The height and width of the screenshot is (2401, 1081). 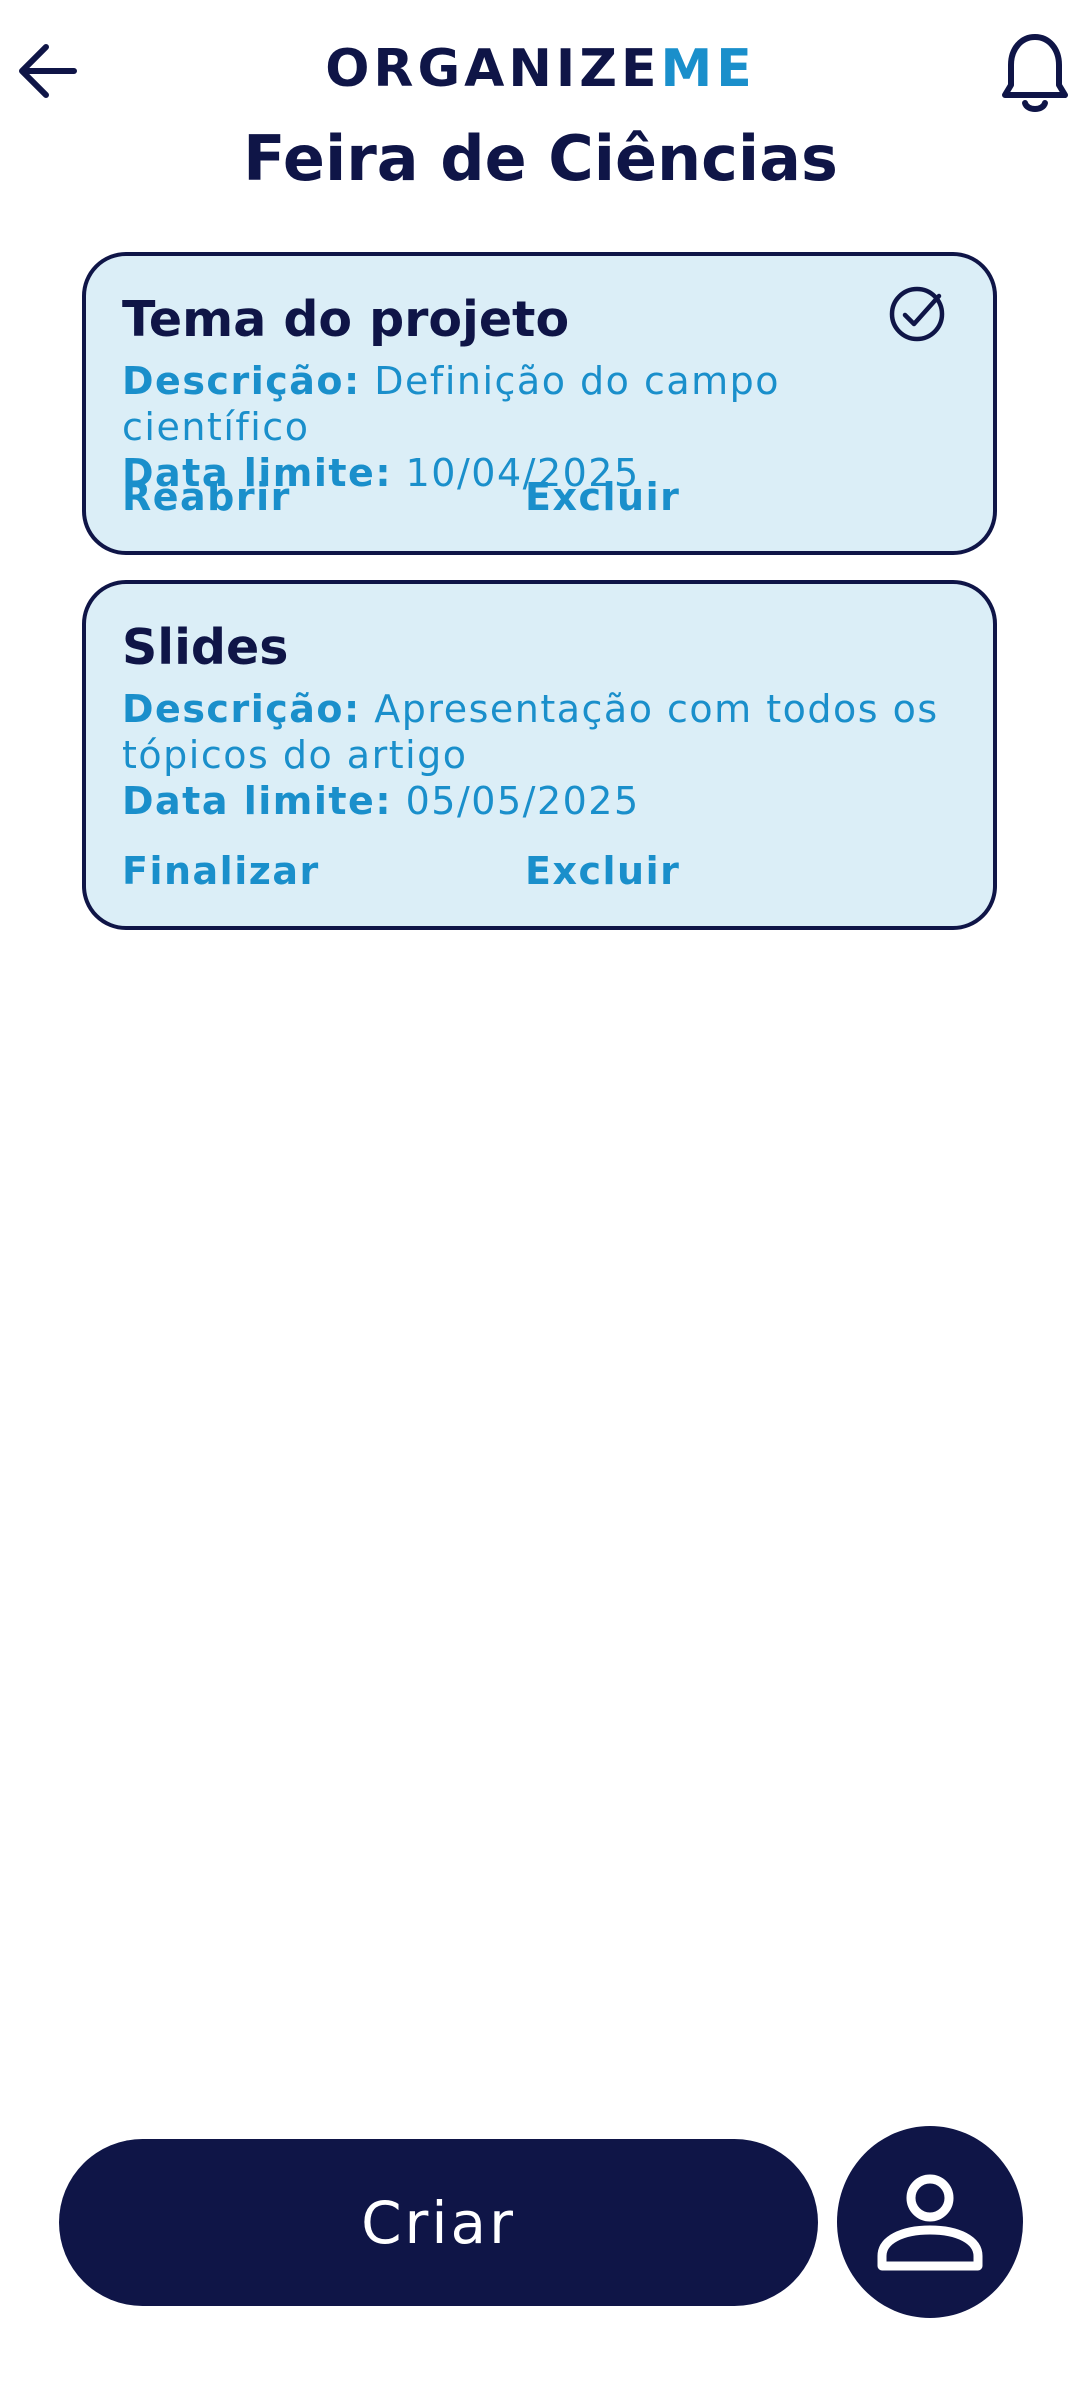 I want to click on deadline-label: Data limite:, so click(x=257, y=801).